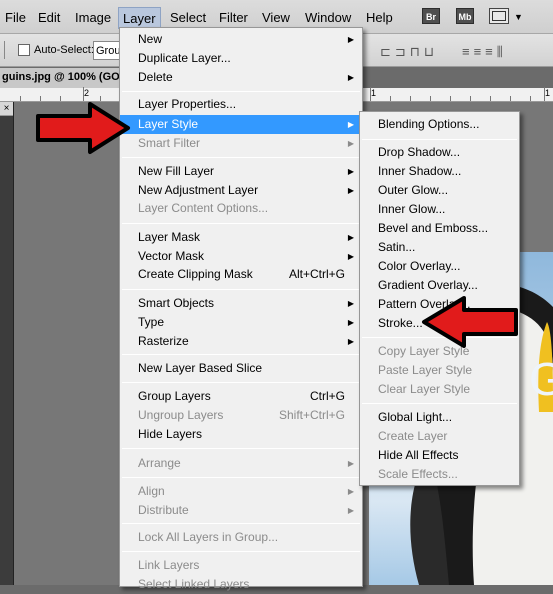 Image resolution: width=553 pixels, height=594 pixels. What do you see at coordinates (241, 491) in the screenshot?
I see `menu-item-align: Align ▶` at bounding box center [241, 491].